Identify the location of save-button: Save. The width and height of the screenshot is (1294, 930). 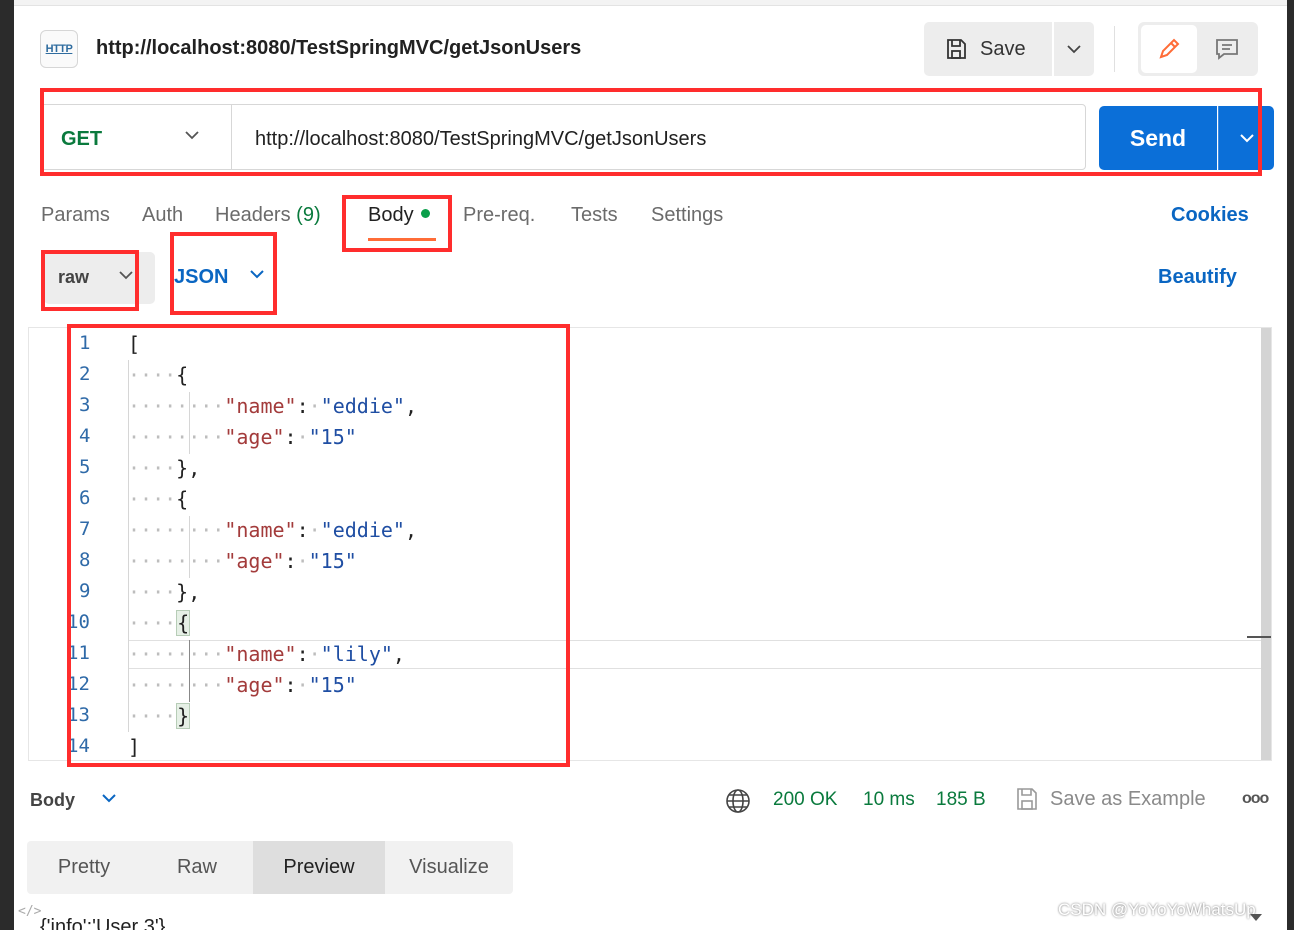
(988, 49).